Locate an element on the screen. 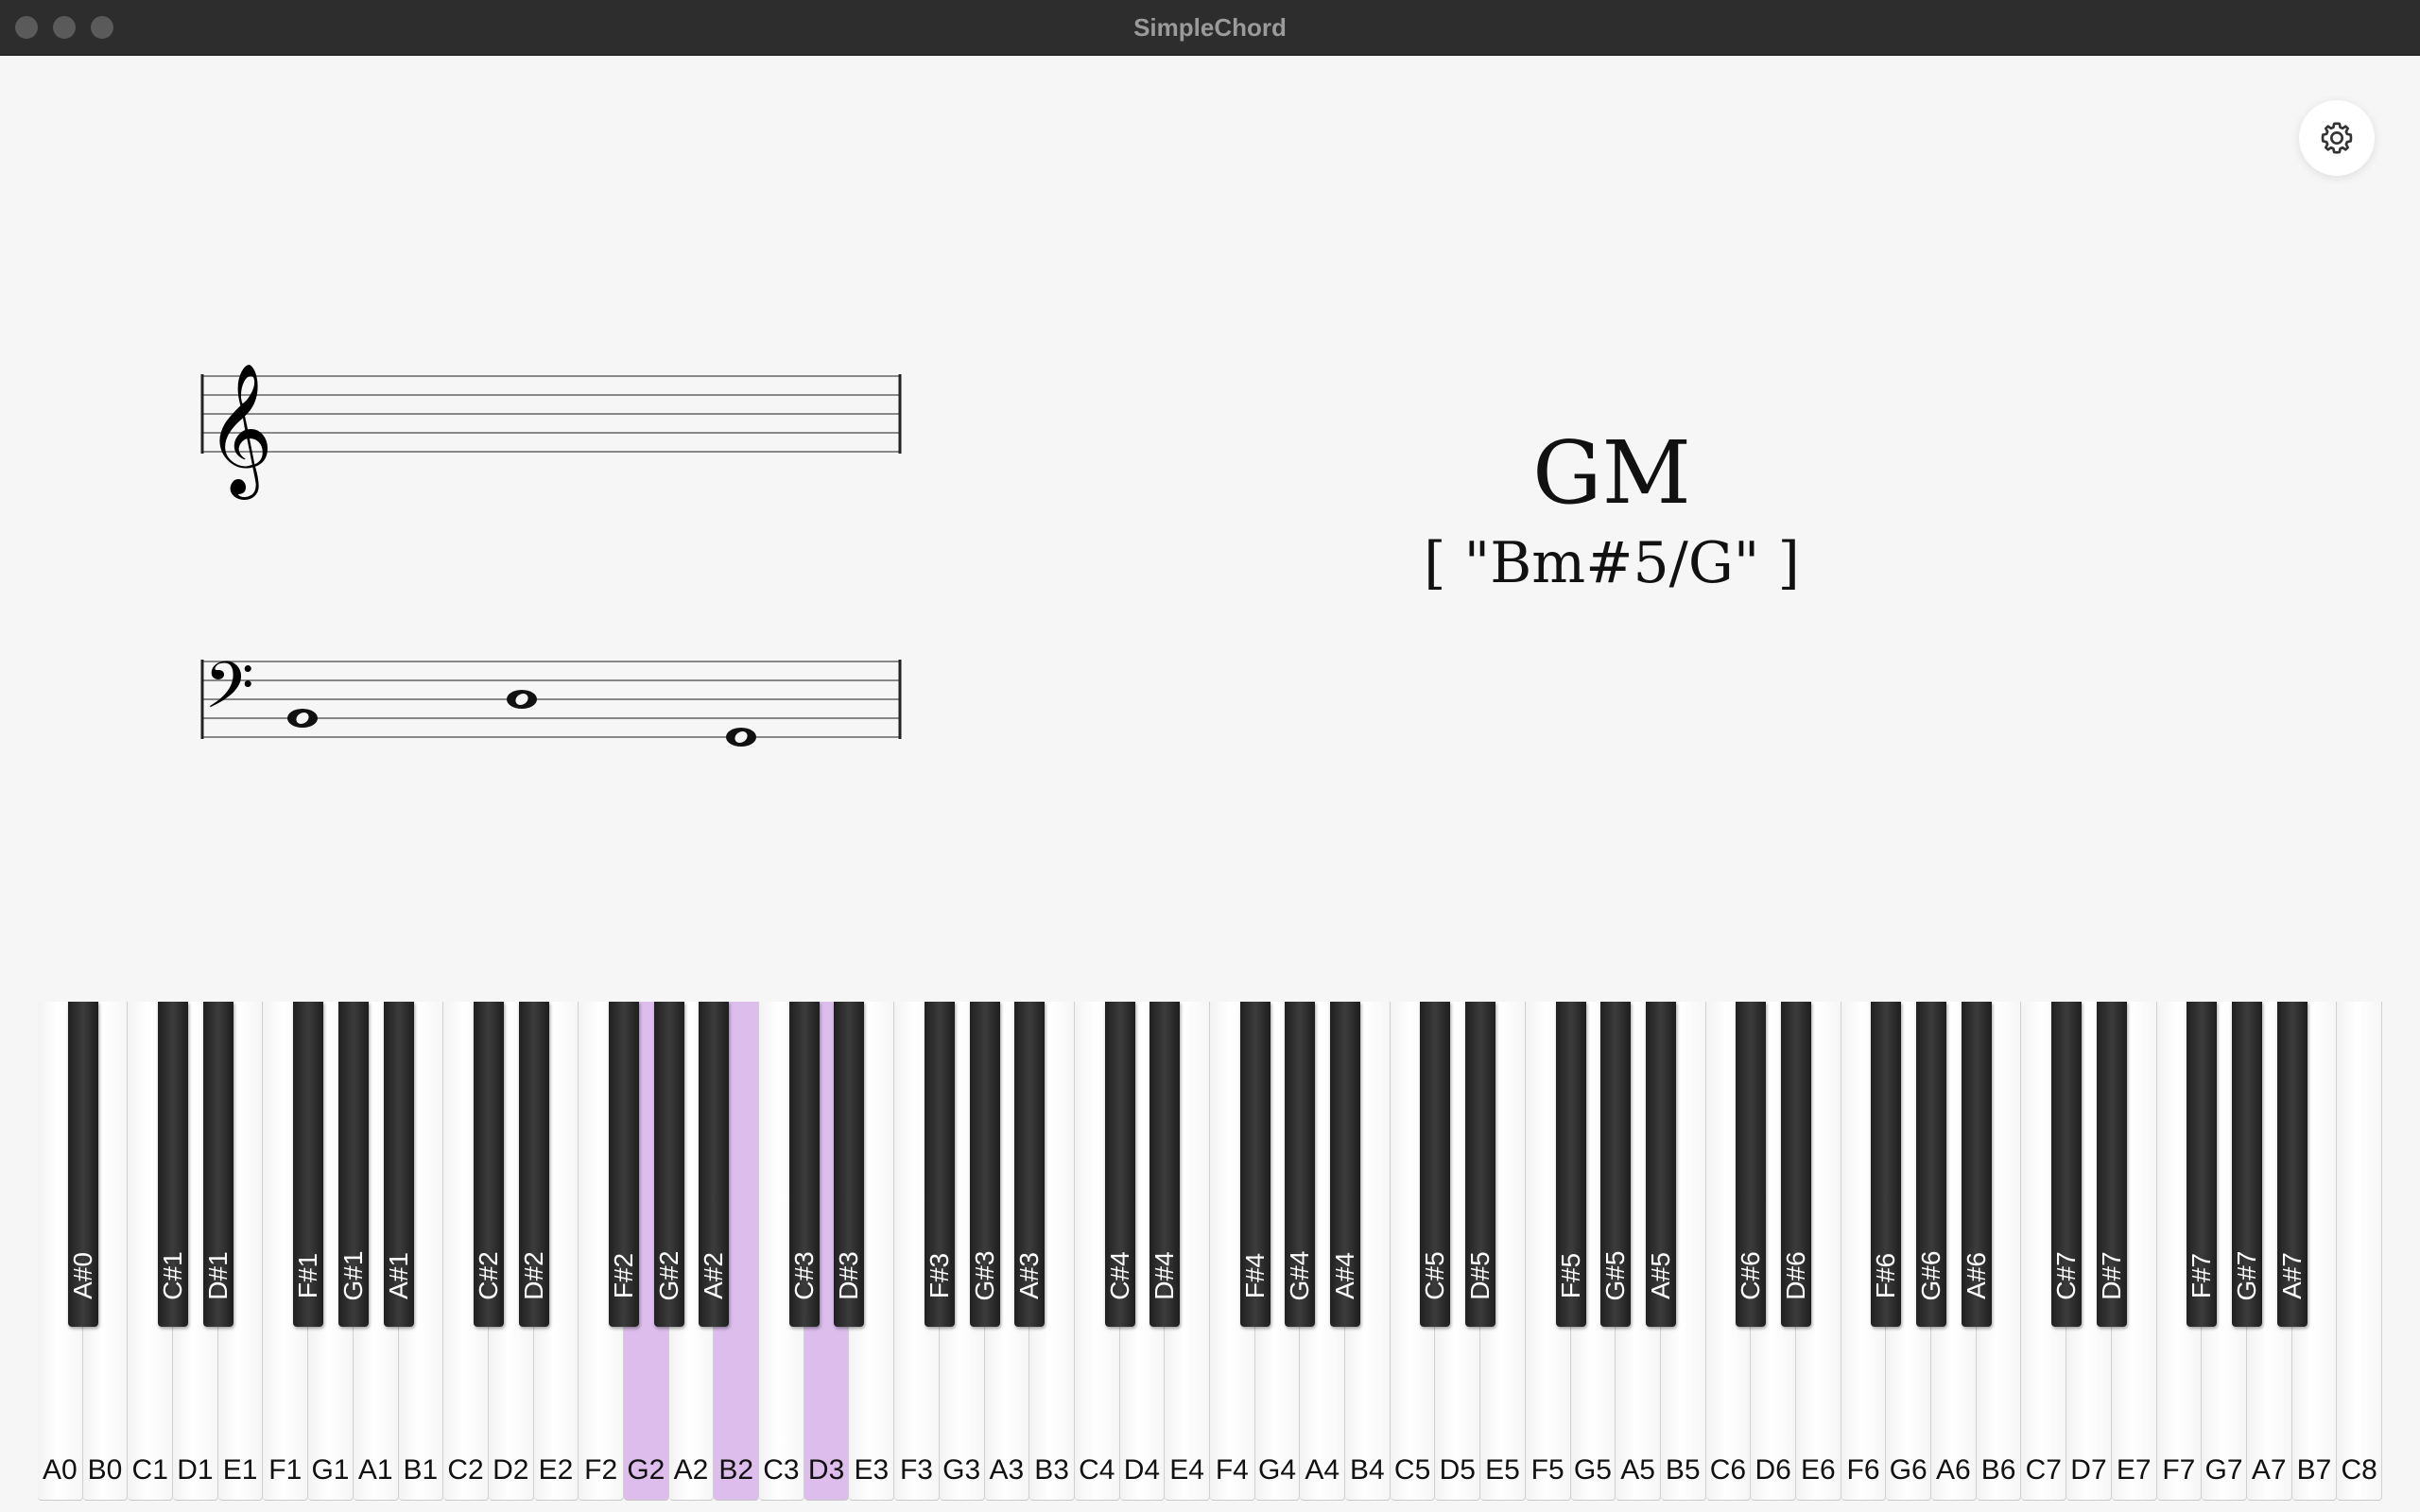  key-label: G6 is located at coordinates (1908, 1470).